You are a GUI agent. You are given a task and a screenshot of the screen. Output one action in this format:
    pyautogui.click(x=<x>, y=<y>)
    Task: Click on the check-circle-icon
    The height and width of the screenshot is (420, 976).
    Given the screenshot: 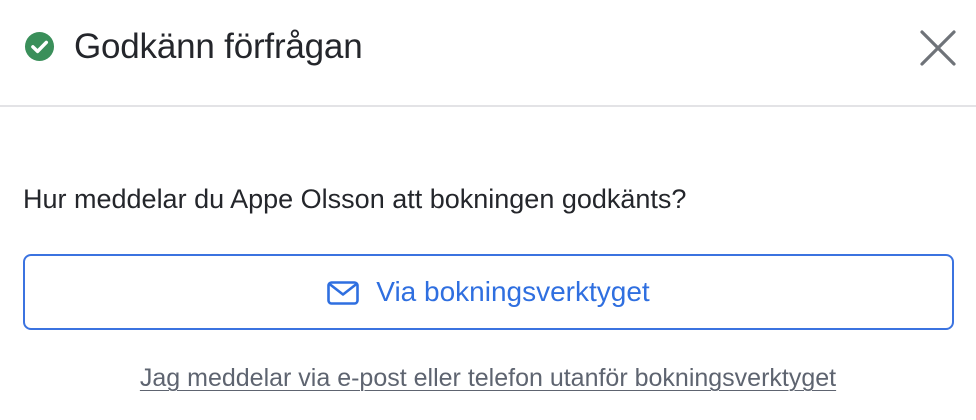 What is the action you would take?
    pyautogui.click(x=39, y=46)
    